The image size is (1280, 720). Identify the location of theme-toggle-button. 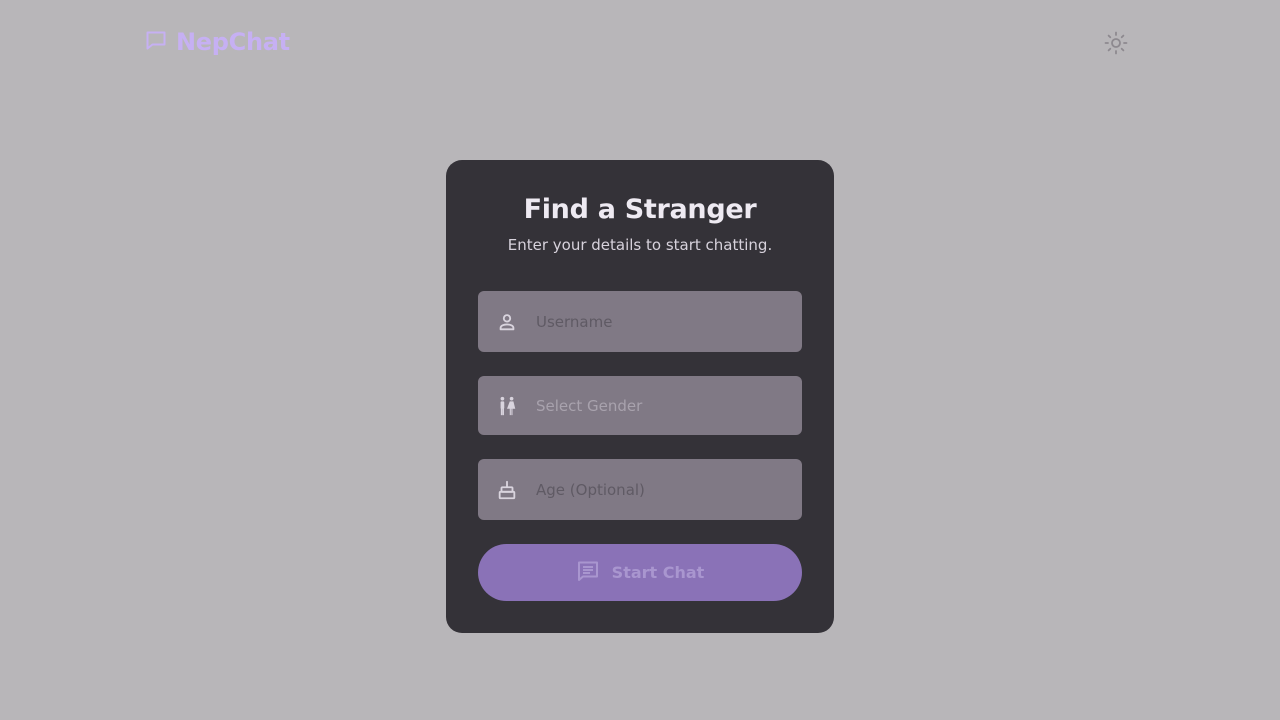
(1116, 44).